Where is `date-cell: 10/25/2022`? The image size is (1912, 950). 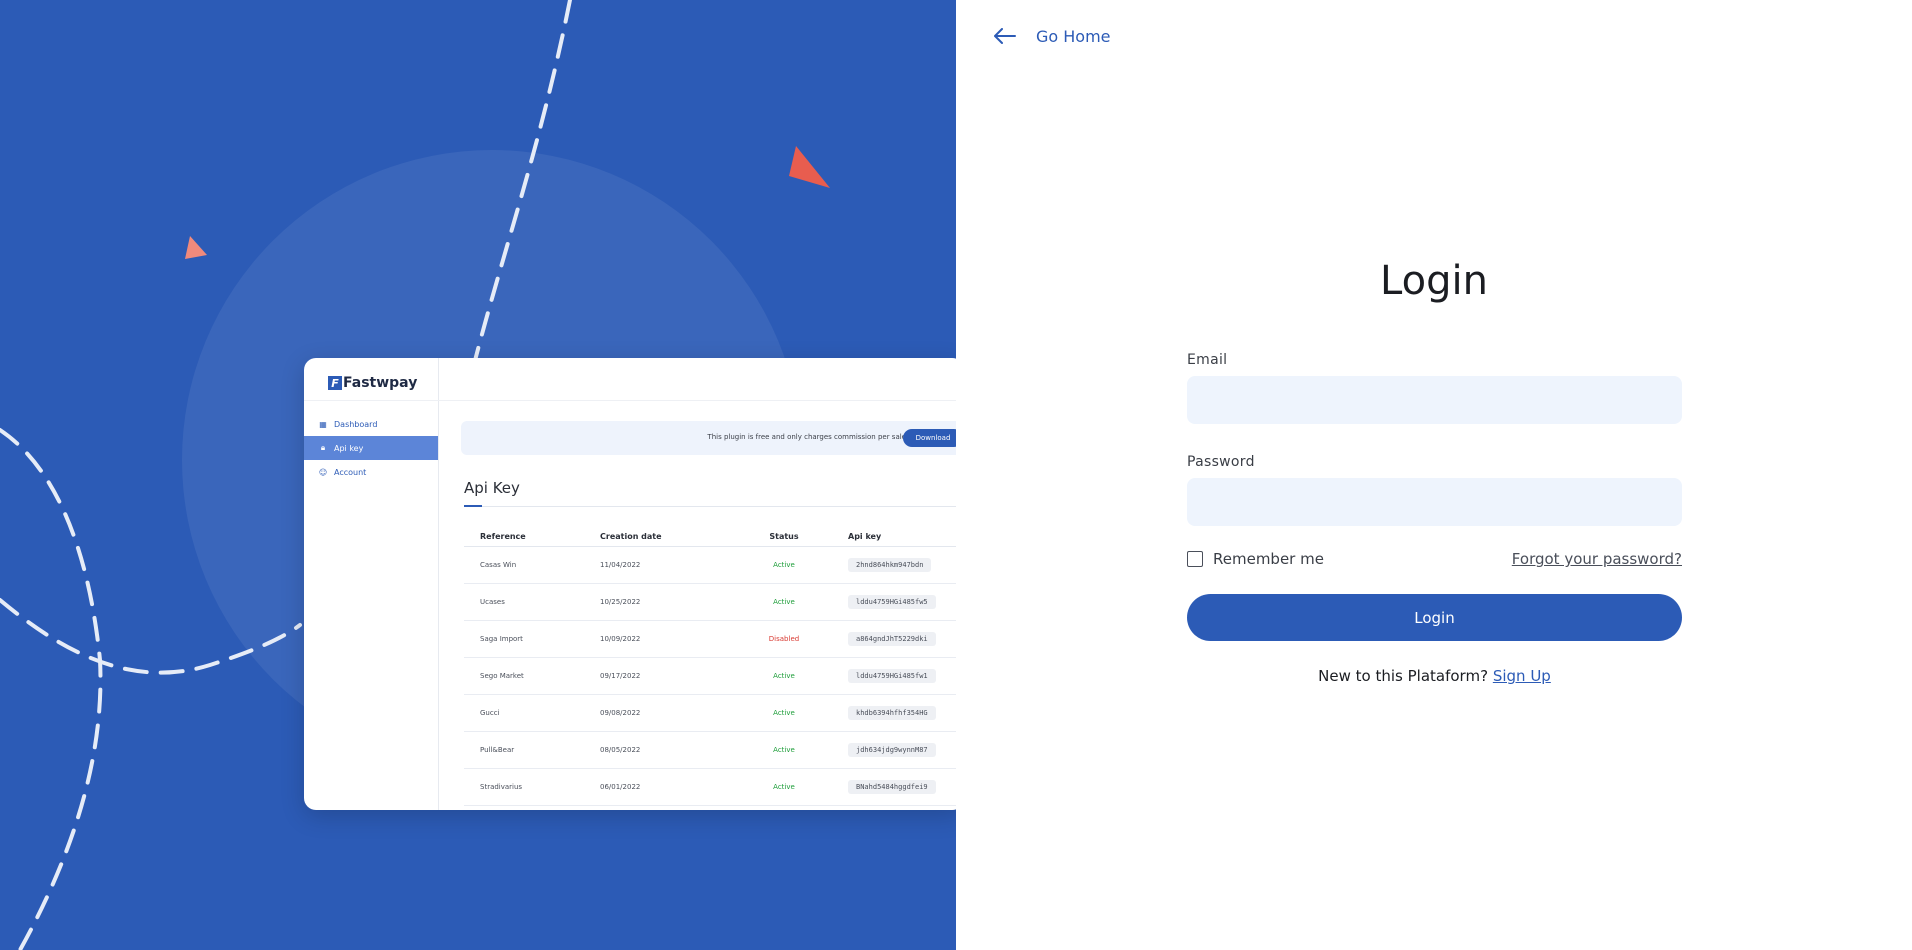 date-cell: 10/25/2022 is located at coordinates (620, 602).